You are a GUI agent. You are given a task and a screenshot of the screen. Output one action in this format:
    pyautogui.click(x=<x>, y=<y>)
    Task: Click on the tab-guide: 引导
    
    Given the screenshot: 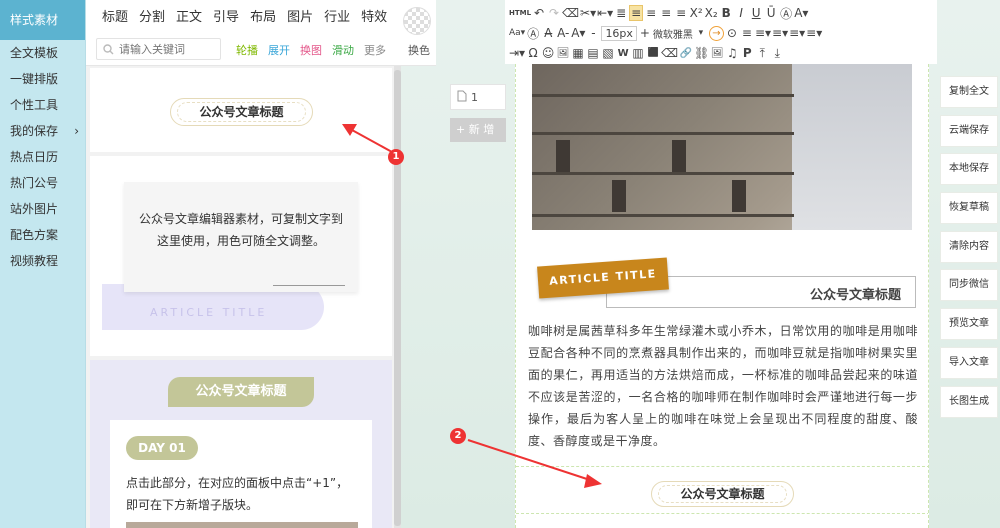 What is the action you would take?
    pyautogui.click(x=226, y=15)
    